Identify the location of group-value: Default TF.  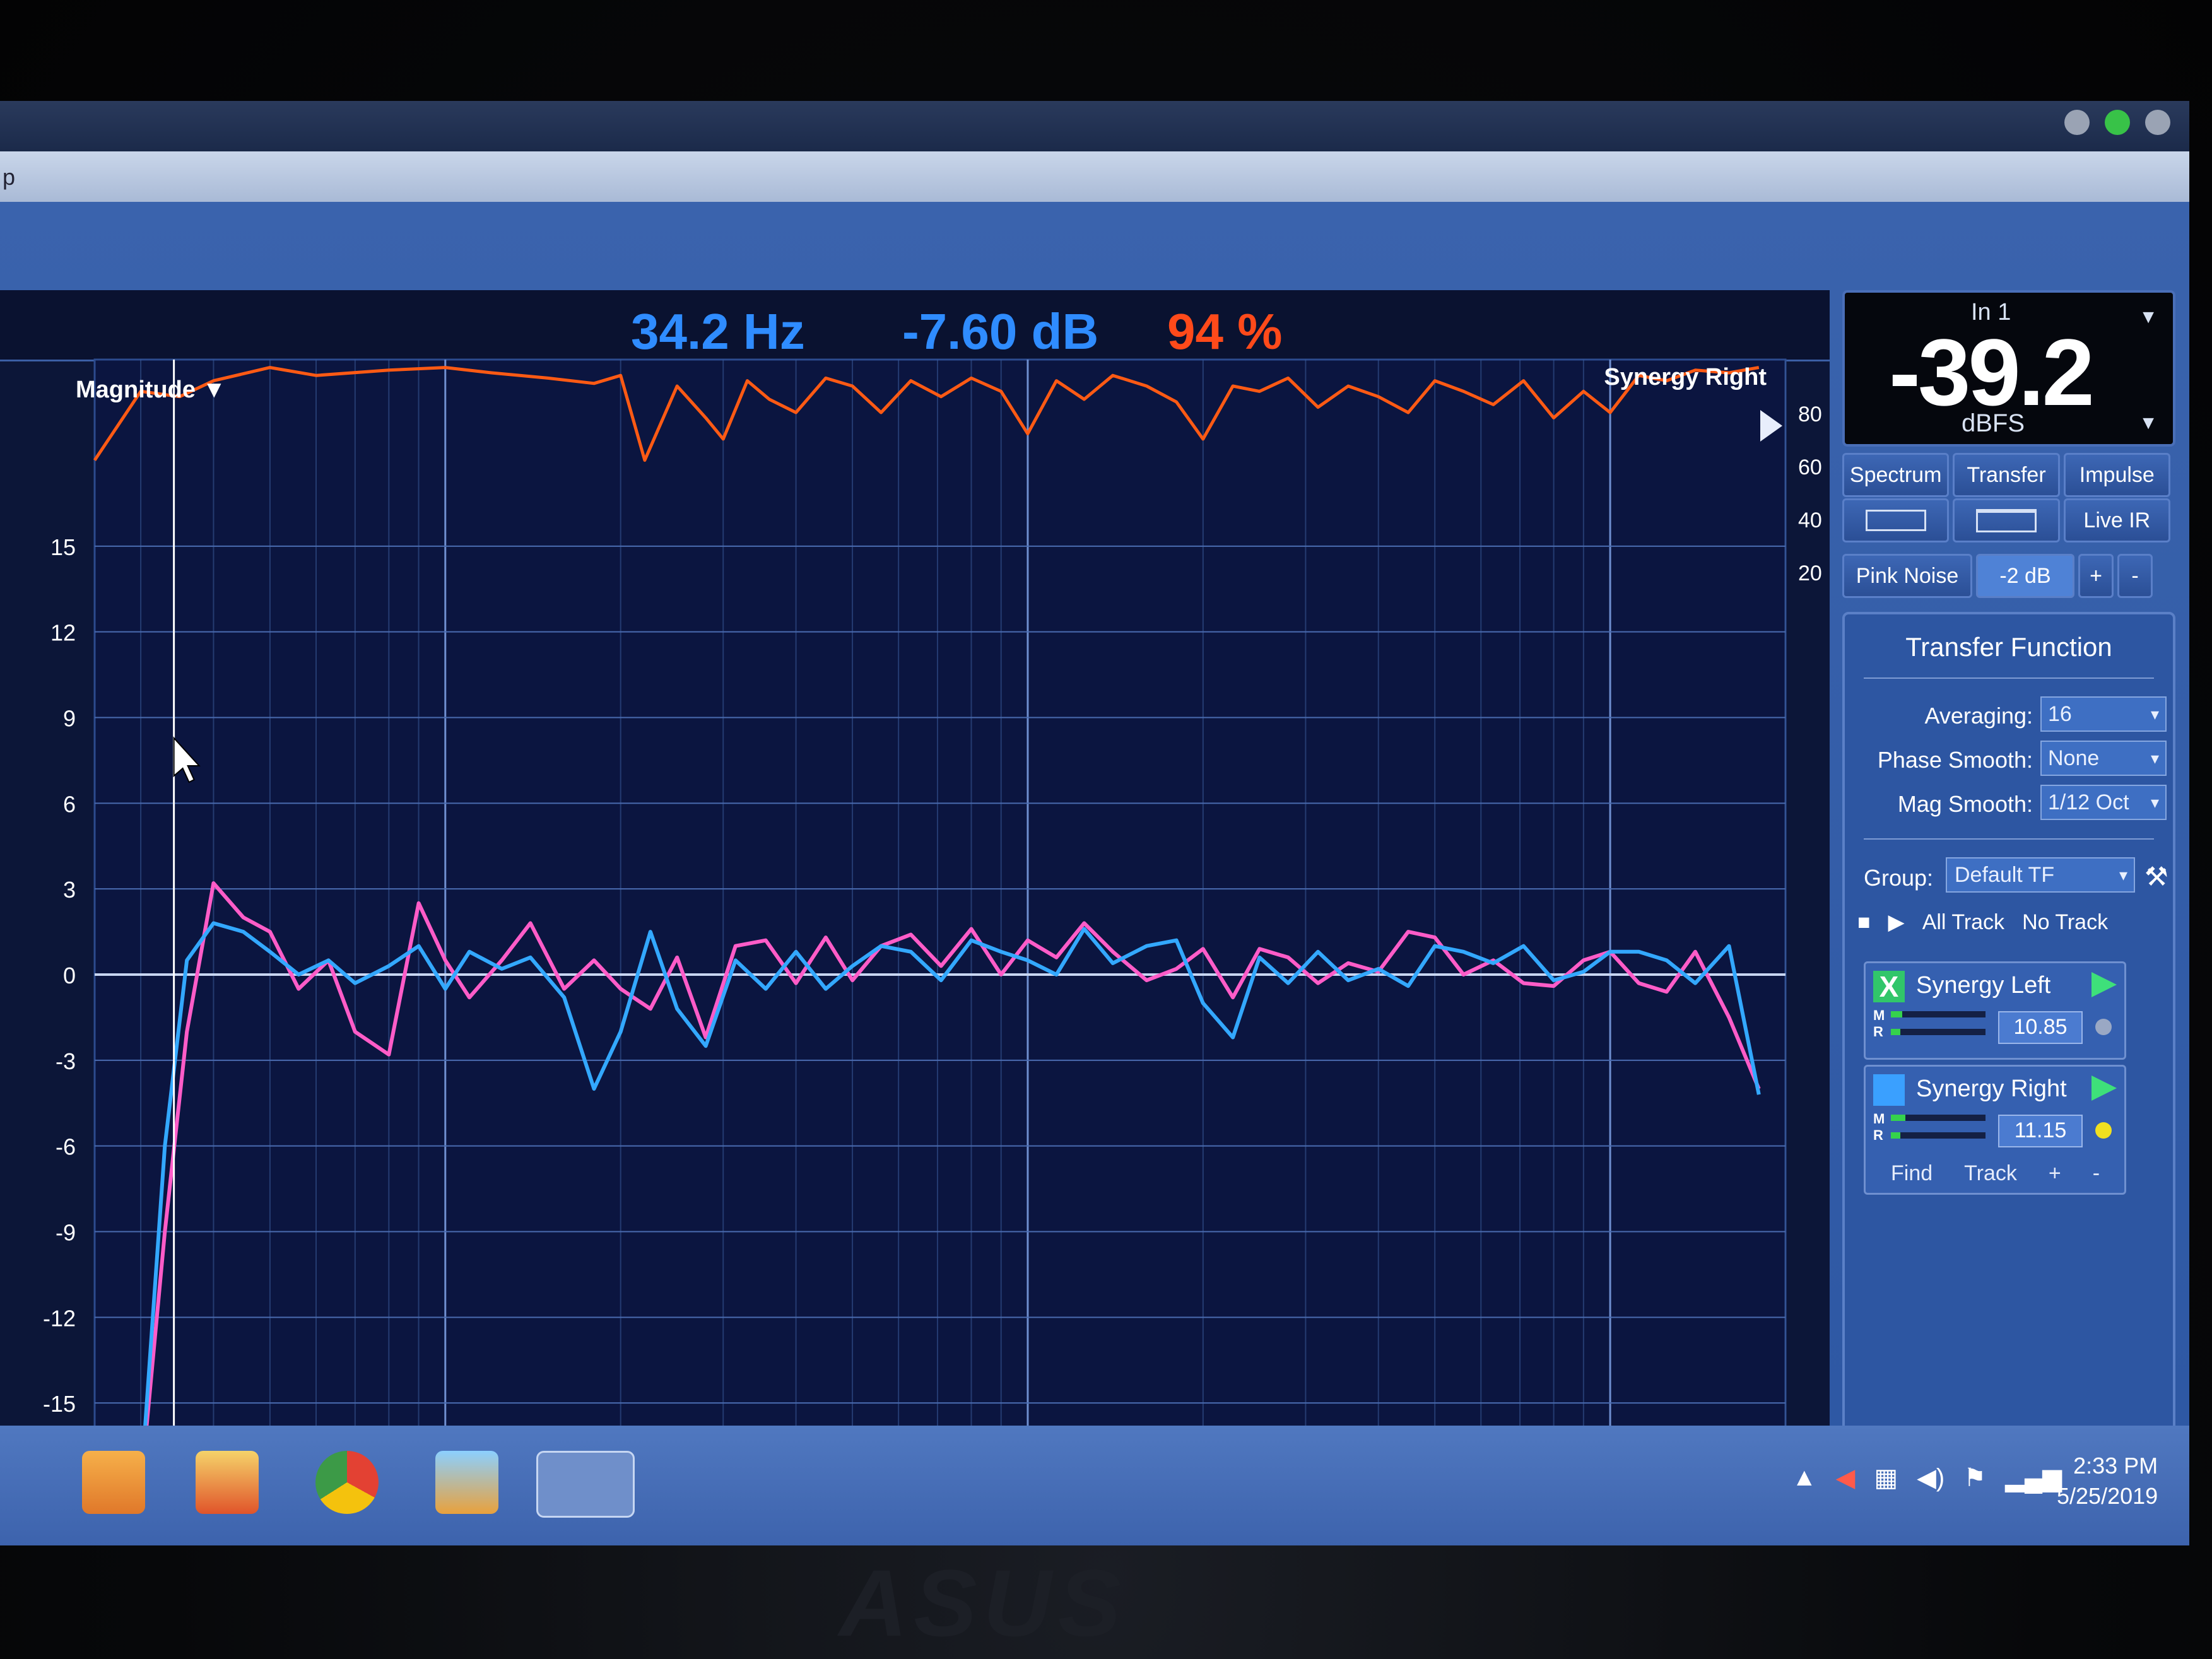
(2005, 875).